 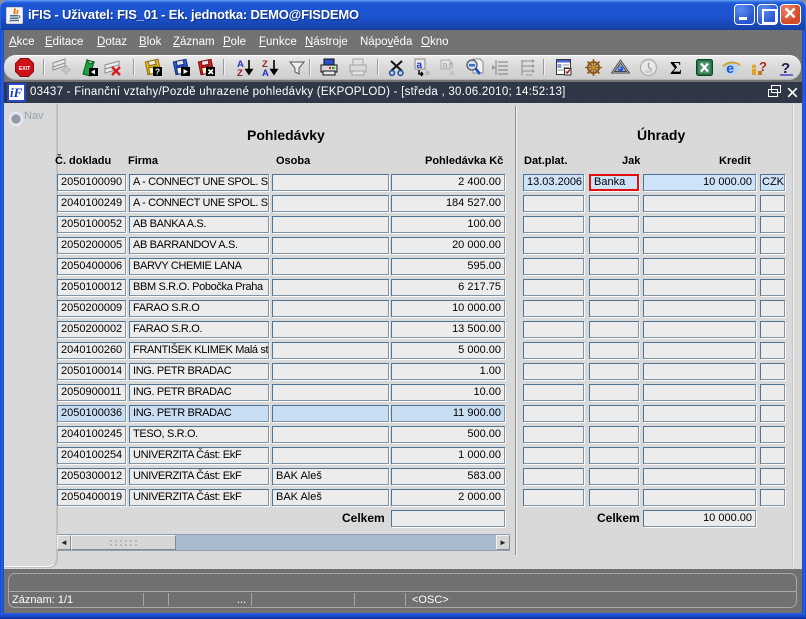 What do you see at coordinates (265, 72) in the screenshot?
I see `svg-text: A` at bounding box center [265, 72].